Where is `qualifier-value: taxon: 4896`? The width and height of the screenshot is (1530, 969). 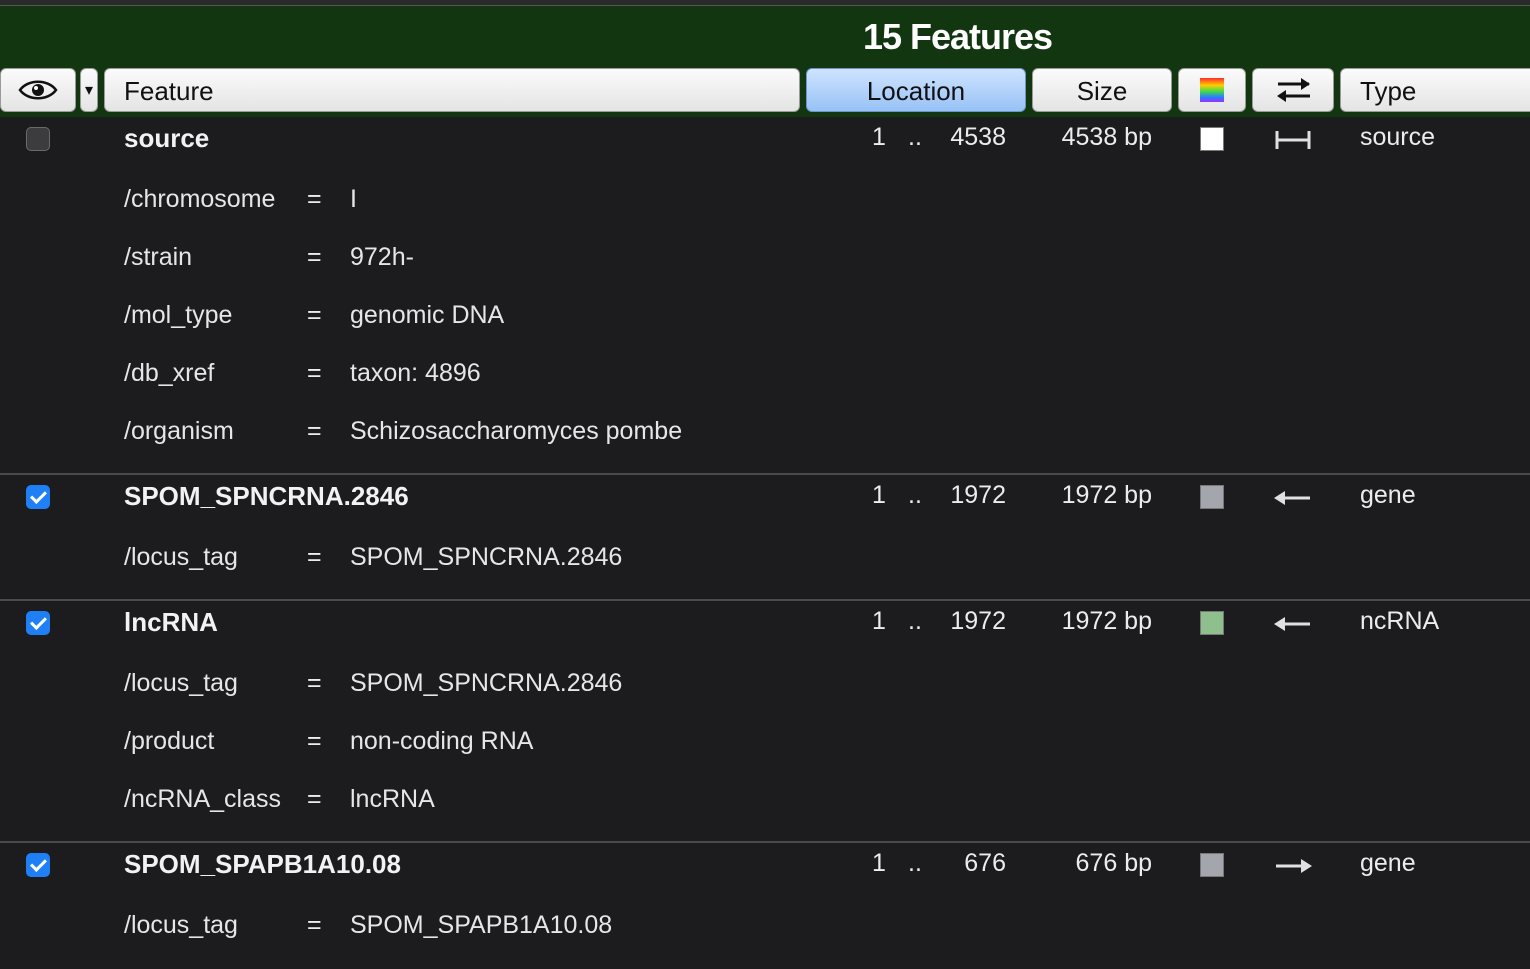
qualifier-value: taxon: 4896 is located at coordinates (415, 373).